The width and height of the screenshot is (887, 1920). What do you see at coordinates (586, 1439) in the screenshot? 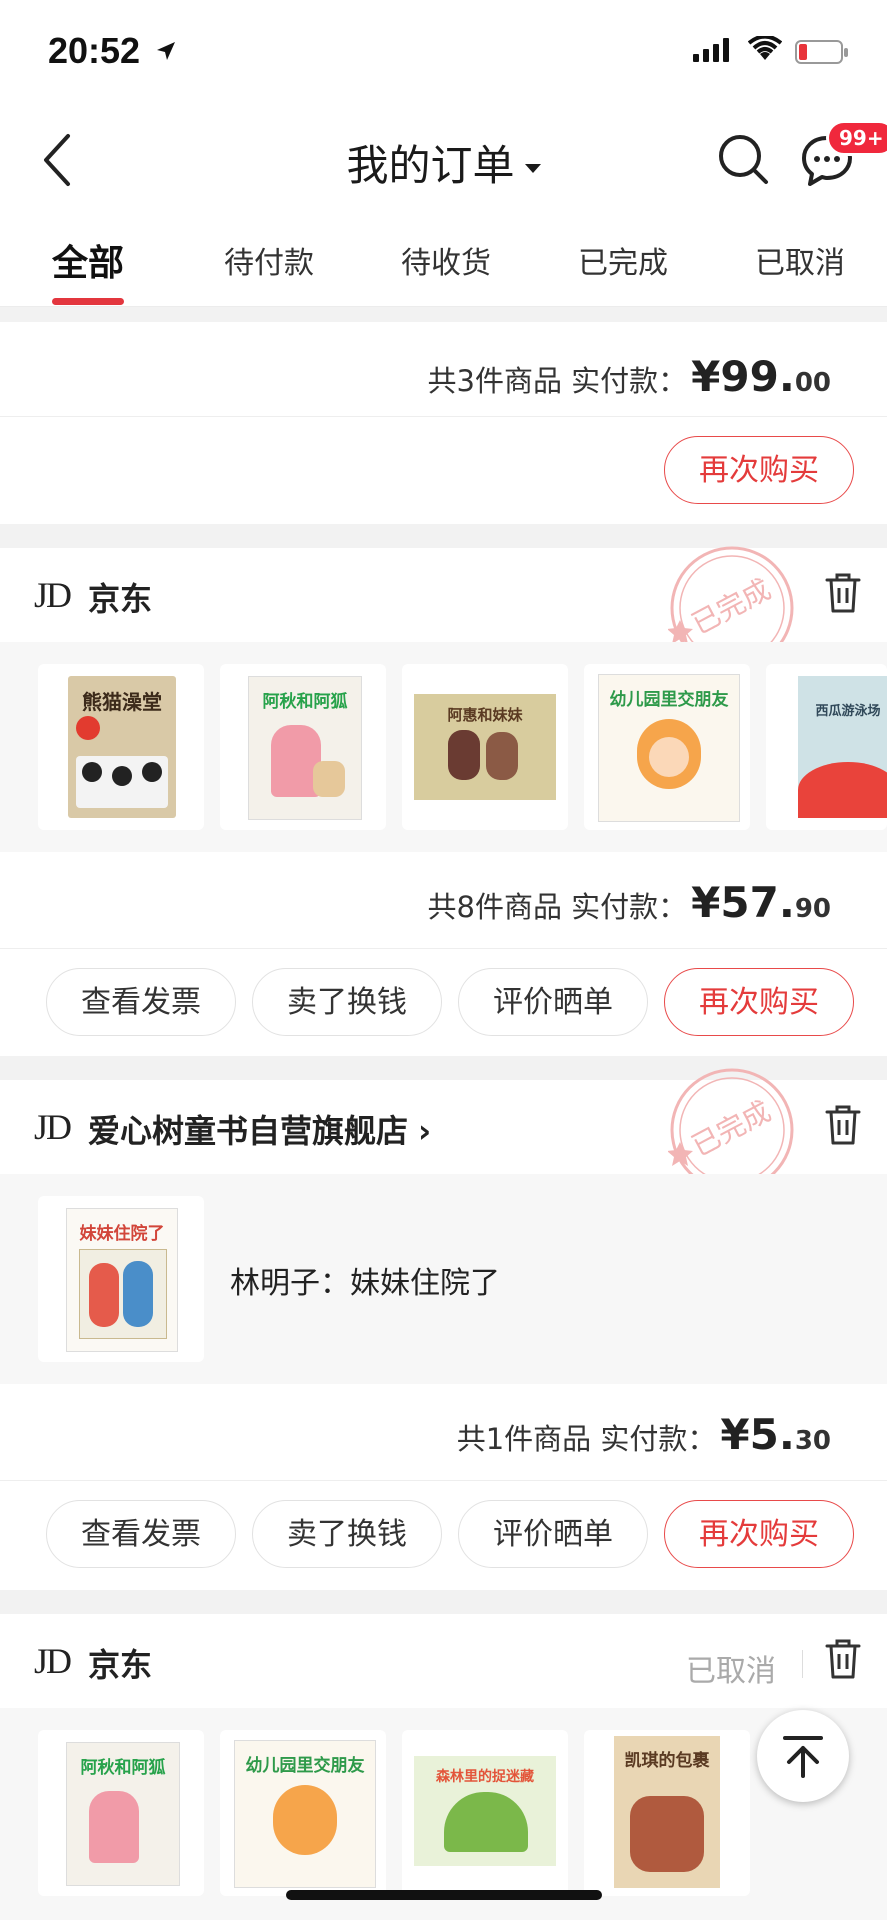
I see `summary-label: 共1件商品 实付款：` at bounding box center [586, 1439].